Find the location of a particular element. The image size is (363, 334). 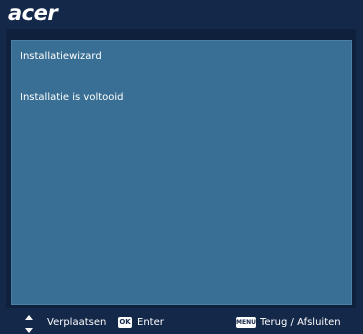

enter-hint-label: Enter is located at coordinates (150, 322).